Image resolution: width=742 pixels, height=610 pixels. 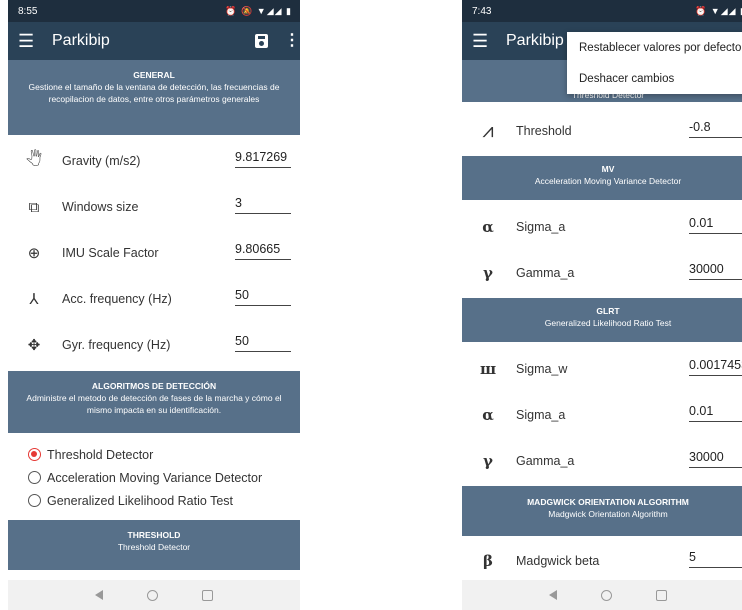 What do you see at coordinates (154, 386) in the screenshot?
I see `section-title: ALGORITMOS DE DETECCIÓN` at bounding box center [154, 386].